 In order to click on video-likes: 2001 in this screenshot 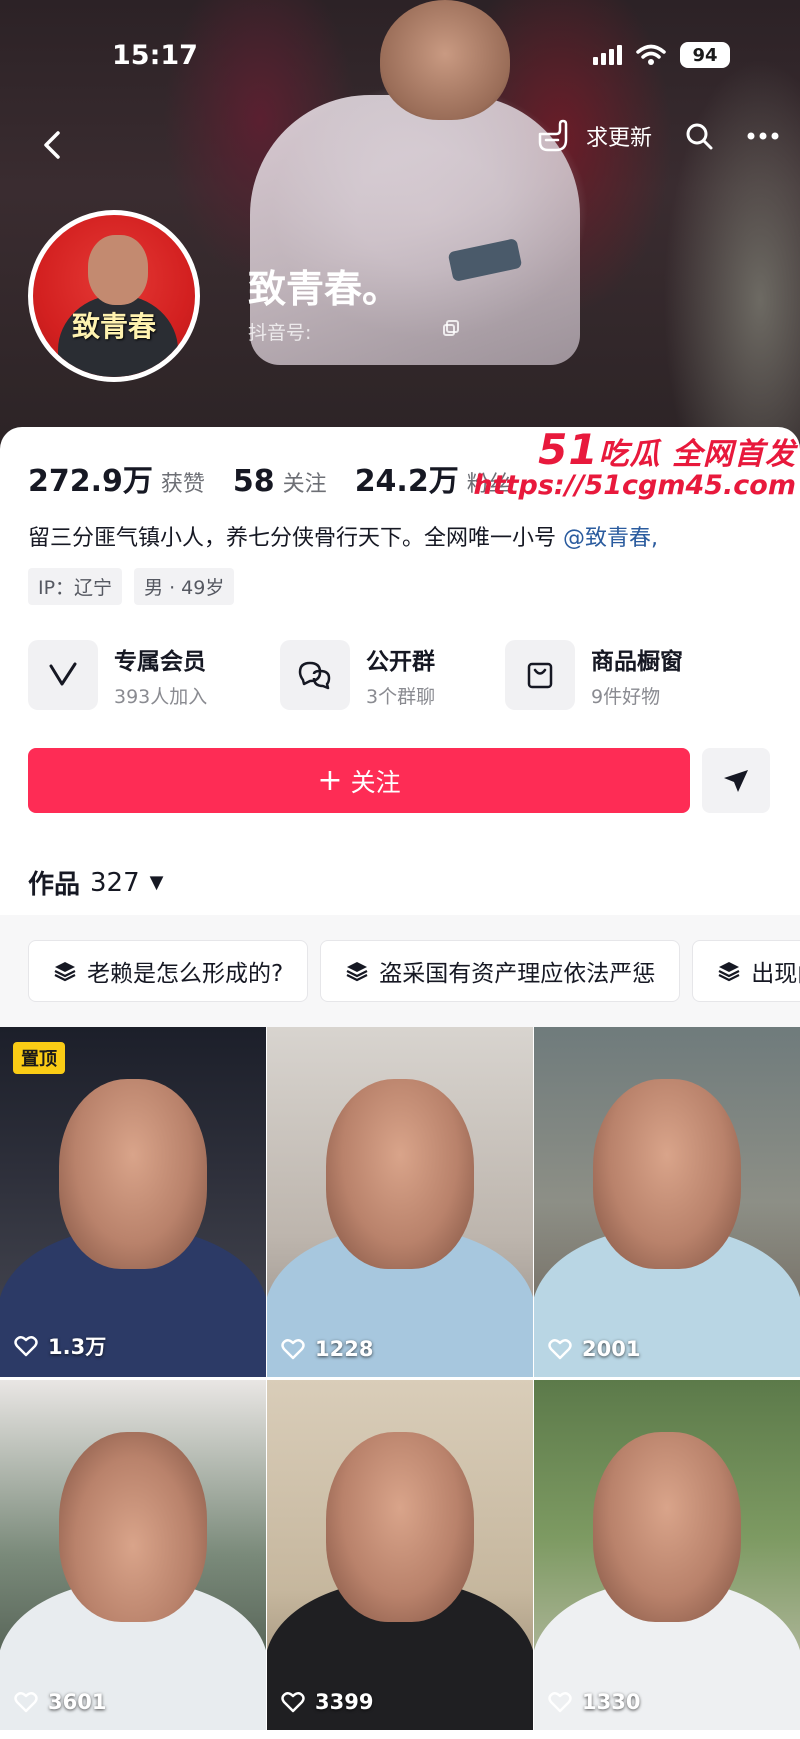, I will do `click(594, 1349)`.